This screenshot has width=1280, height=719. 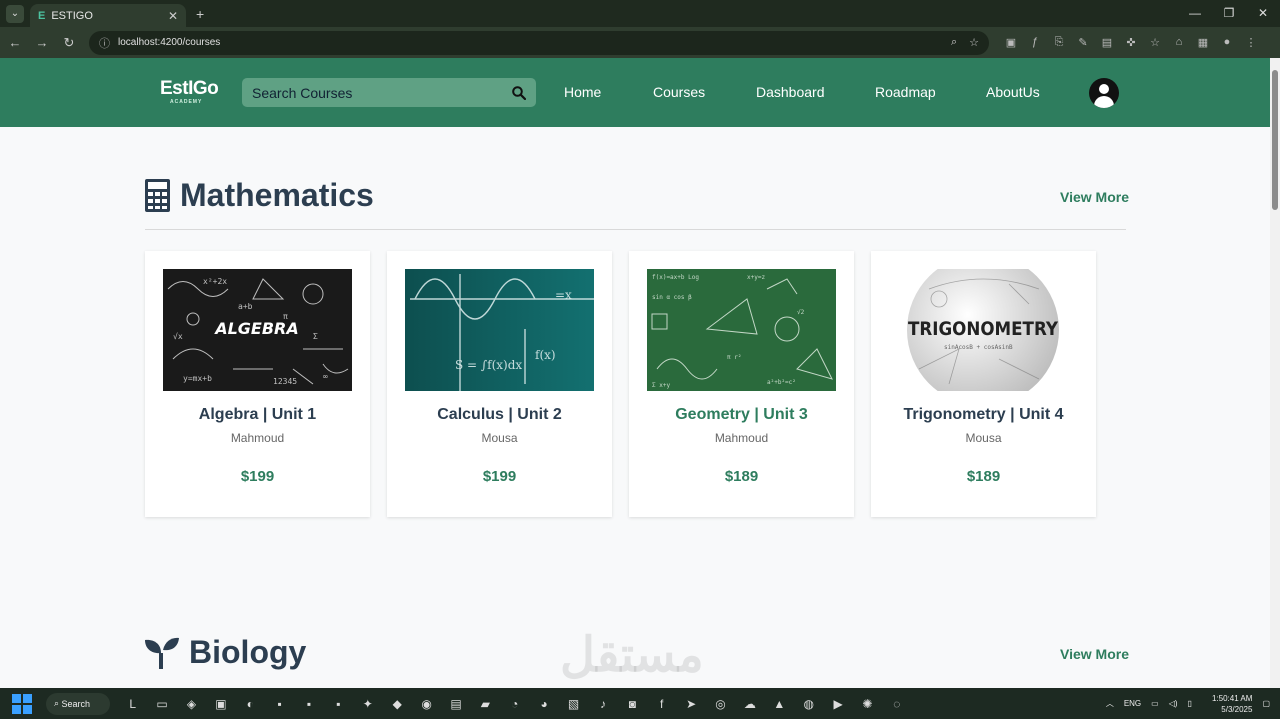 I want to click on browser-tab: E ESTIGO ✕, so click(x=108, y=15).